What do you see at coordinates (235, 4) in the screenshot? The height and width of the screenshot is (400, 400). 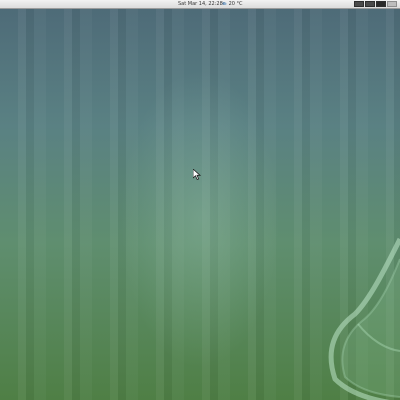 I see `weather-temperature: 20 °C` at bounding box center [235, 4].